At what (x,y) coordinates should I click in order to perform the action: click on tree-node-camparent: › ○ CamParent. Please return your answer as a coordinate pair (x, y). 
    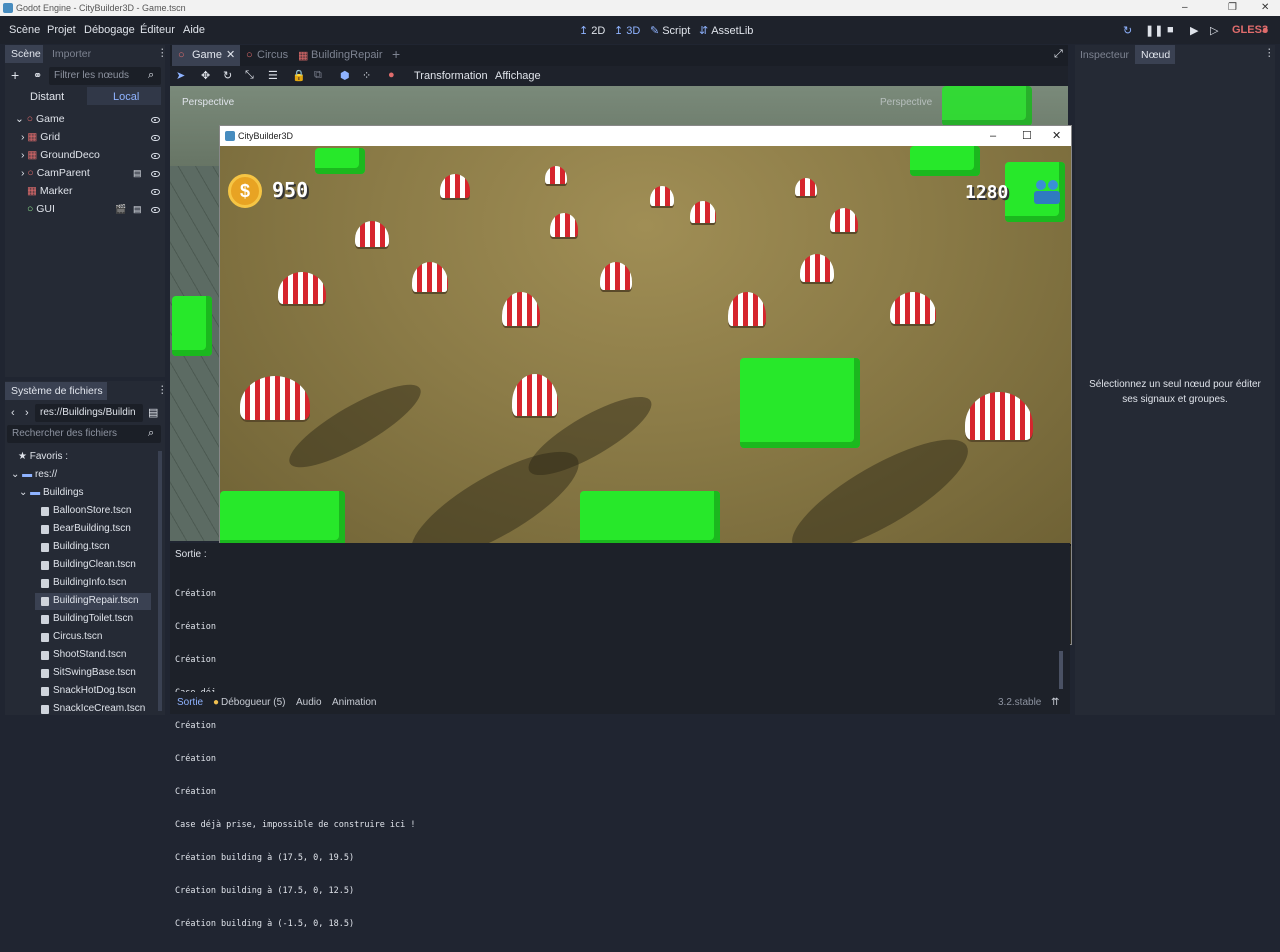
    Looking at the image, I should click on (55, 175).